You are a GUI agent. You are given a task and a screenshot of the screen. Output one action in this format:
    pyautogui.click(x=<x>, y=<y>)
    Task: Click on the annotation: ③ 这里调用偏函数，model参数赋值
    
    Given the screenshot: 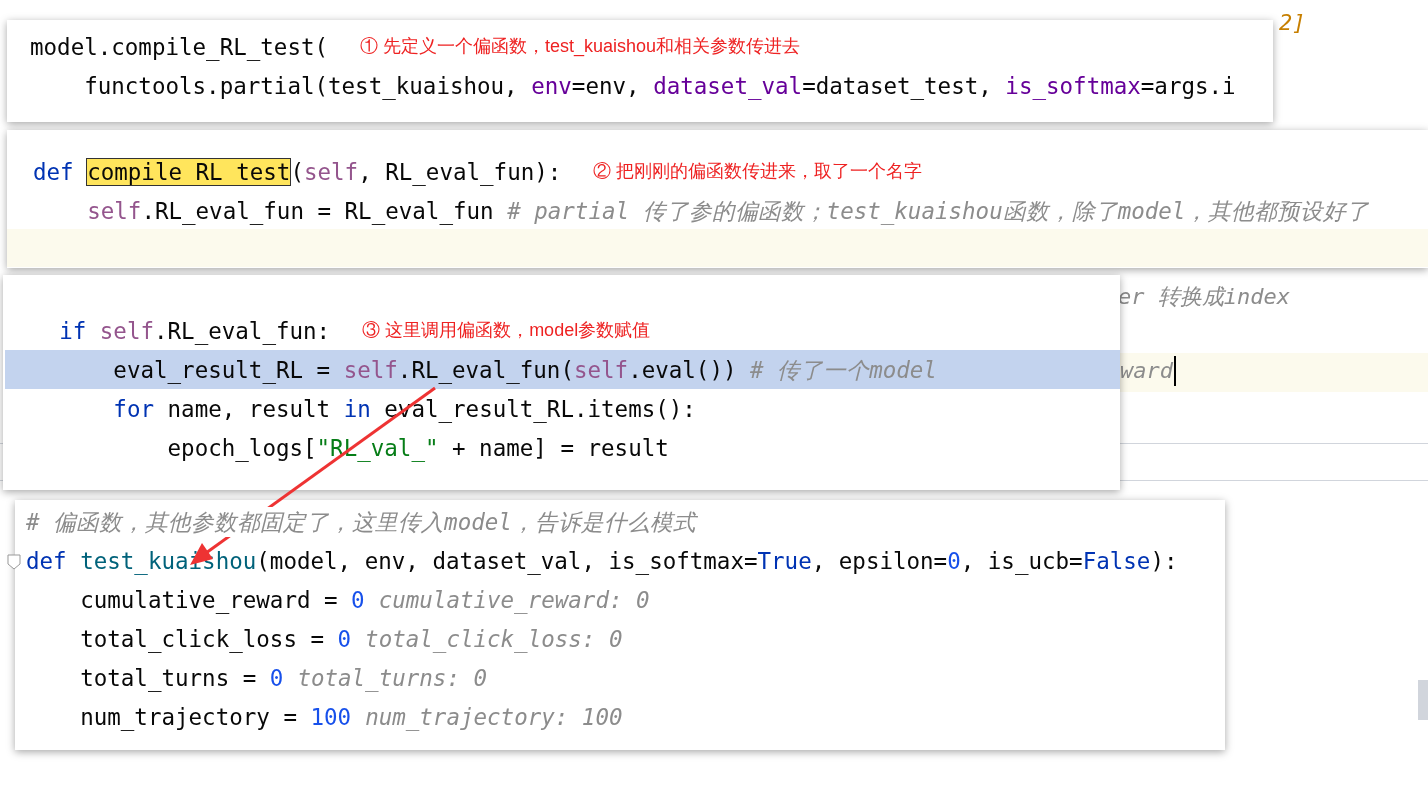 What is the action you would take?
    pyautogui.click(x=506, y=330)
    